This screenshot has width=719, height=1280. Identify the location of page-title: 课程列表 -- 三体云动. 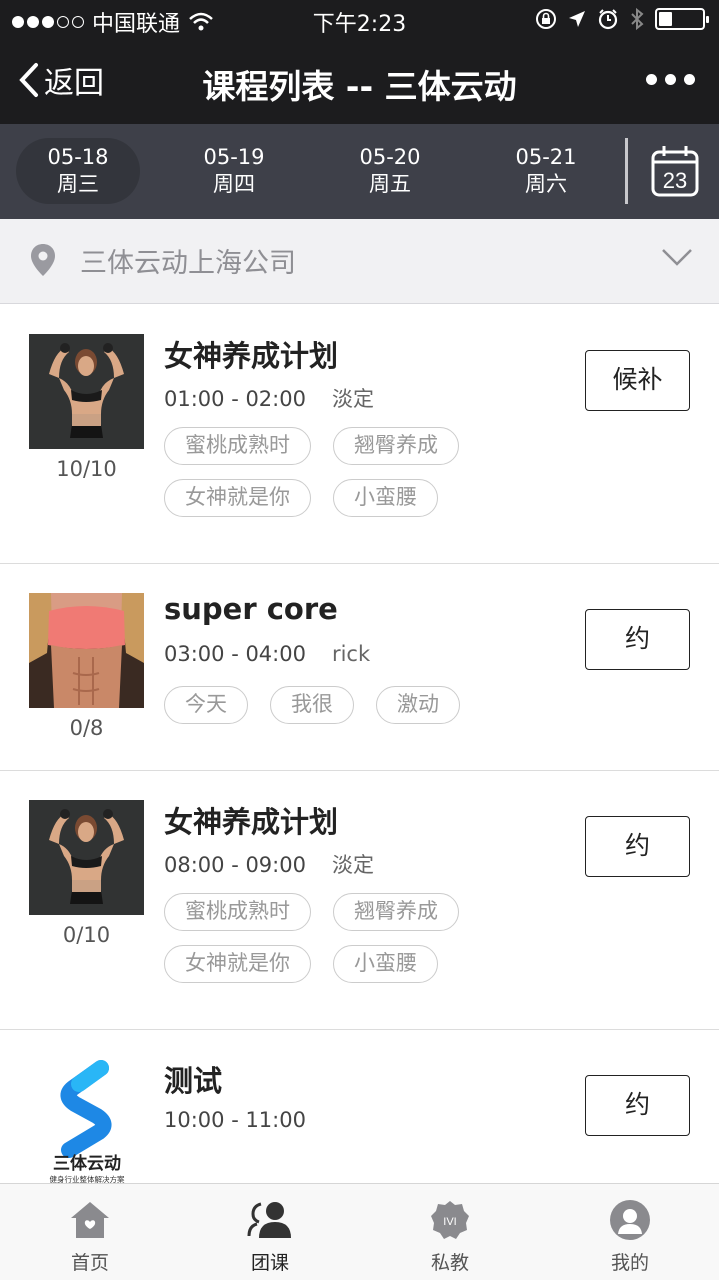
(359, 86).